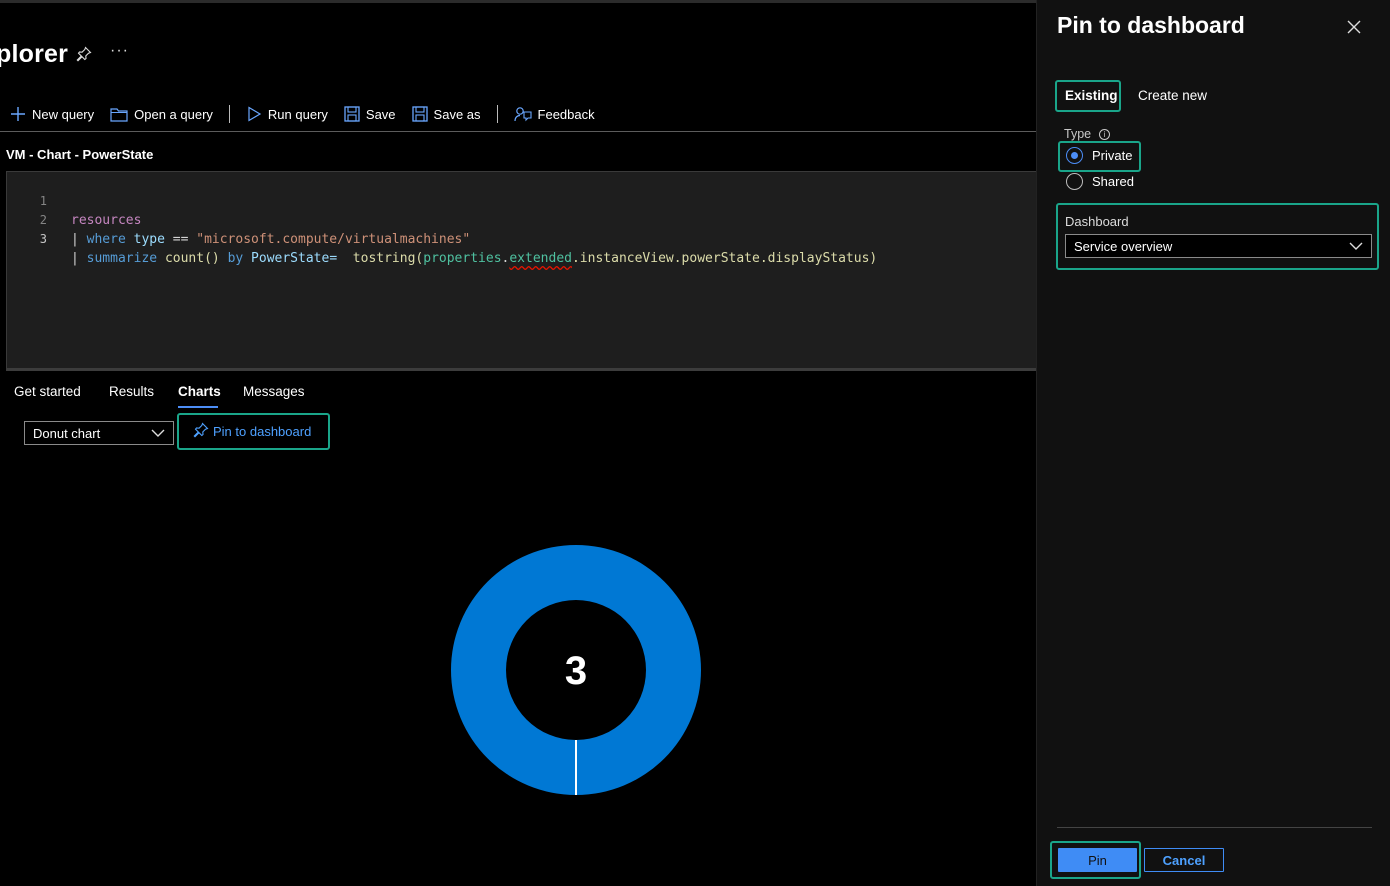 The image size is (1390, 886). What do you see at coordinates (47, 391) in the screenshot?
I see `tab-get-started: Get started` at bounding box center [47, 391].